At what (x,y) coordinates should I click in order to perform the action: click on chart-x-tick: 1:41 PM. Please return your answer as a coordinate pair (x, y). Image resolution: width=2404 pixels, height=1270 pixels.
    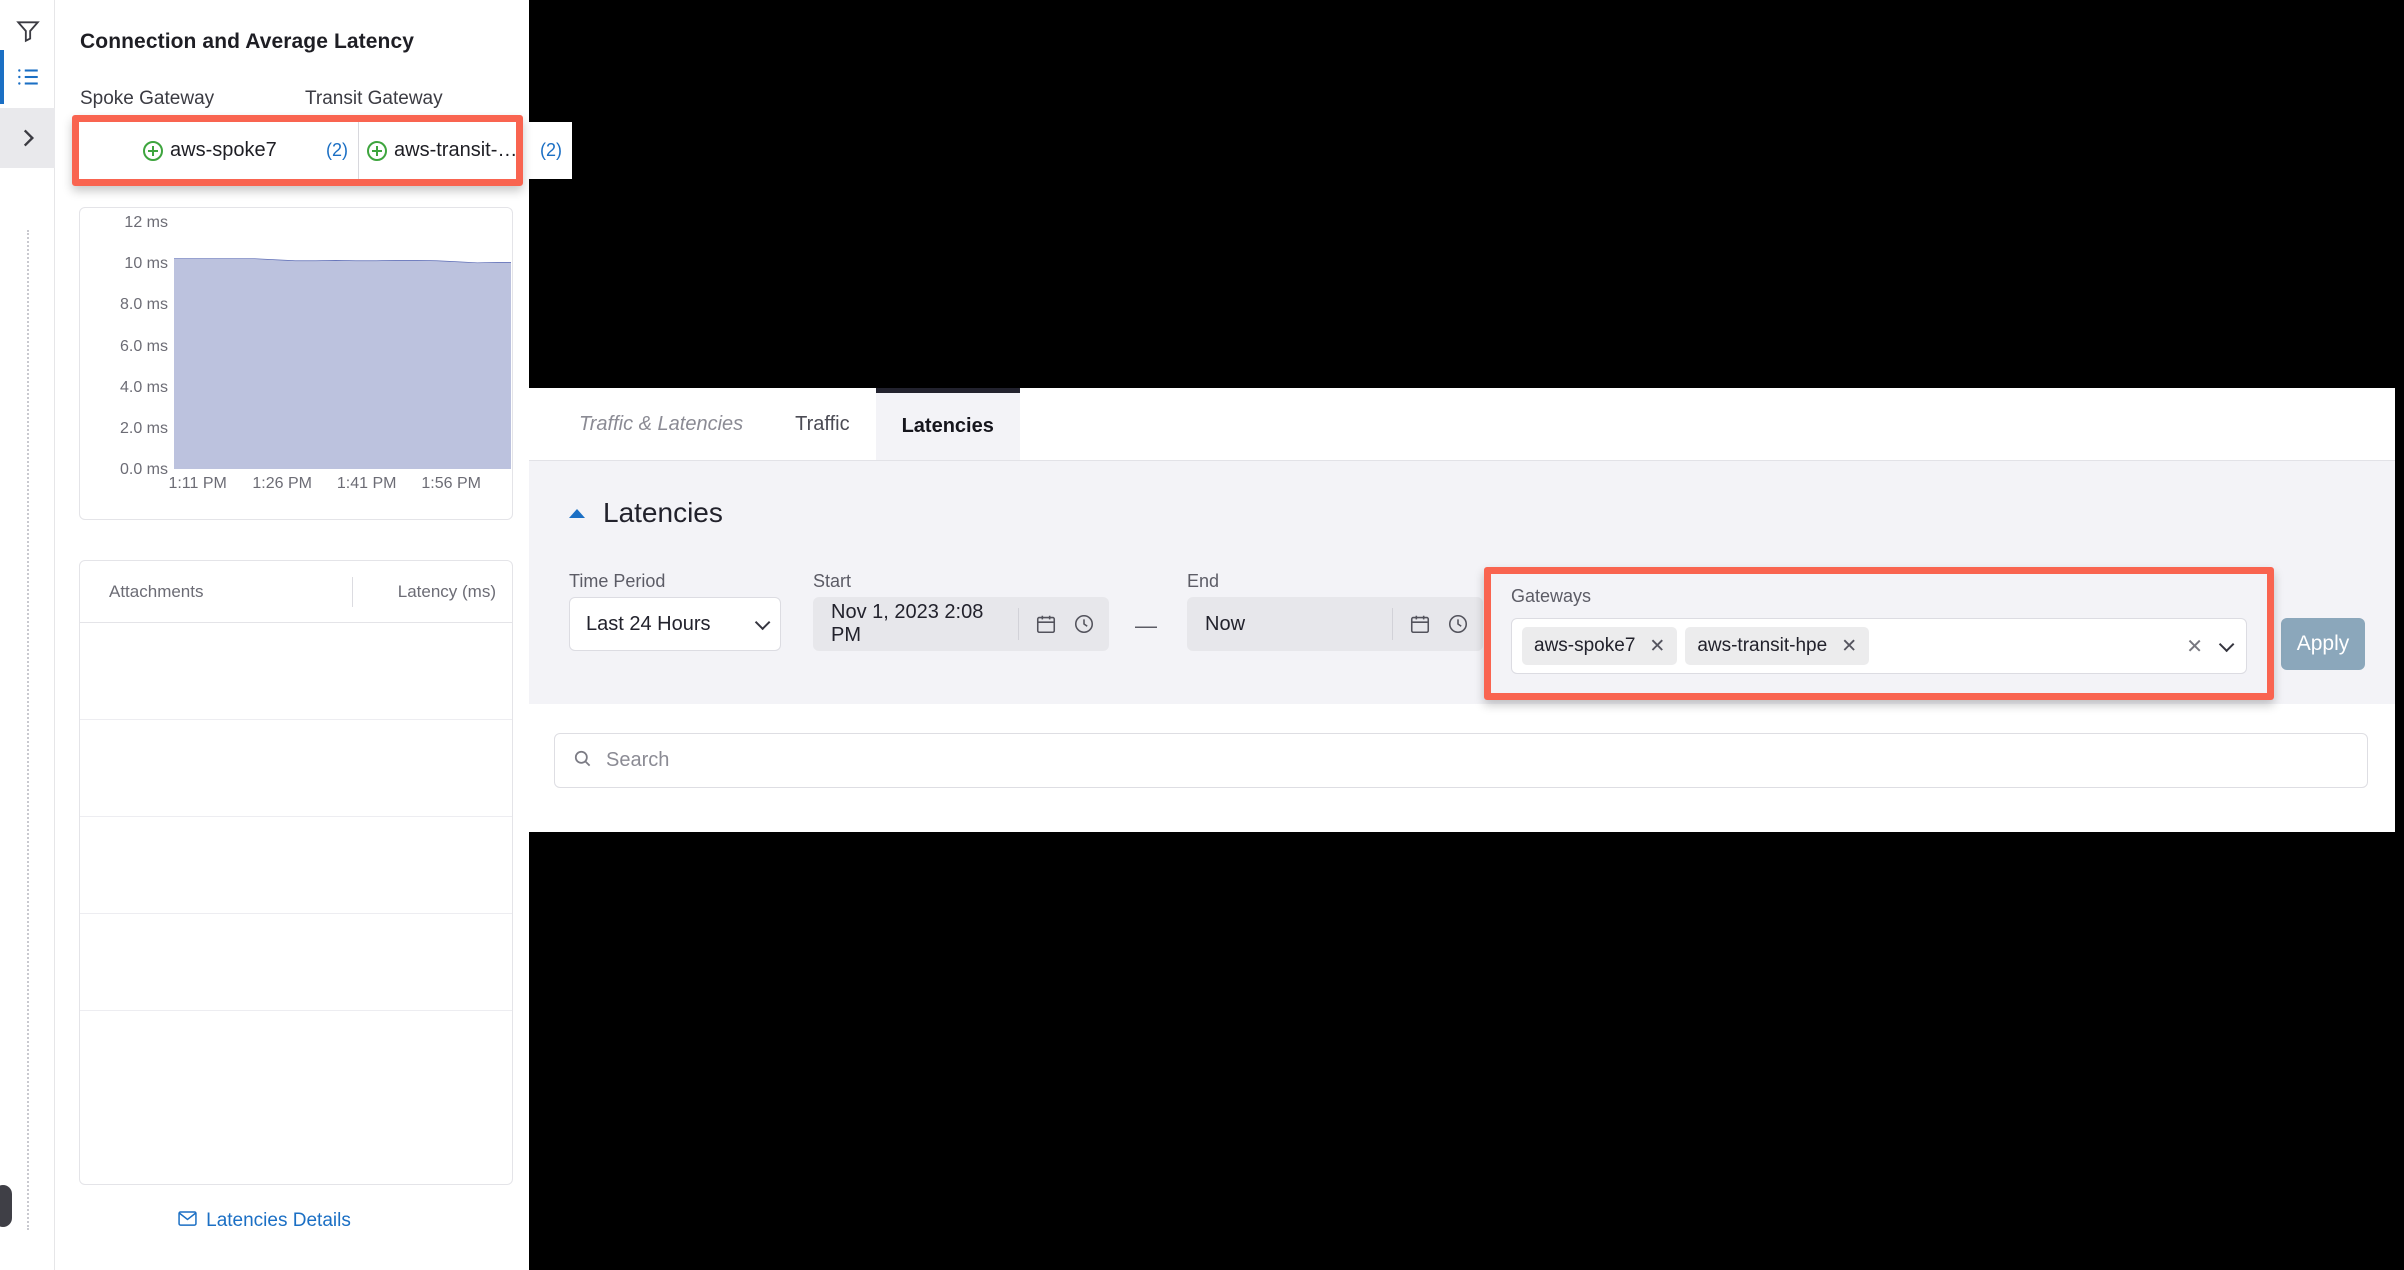
    Looking at the image, I should click on (366, 483).